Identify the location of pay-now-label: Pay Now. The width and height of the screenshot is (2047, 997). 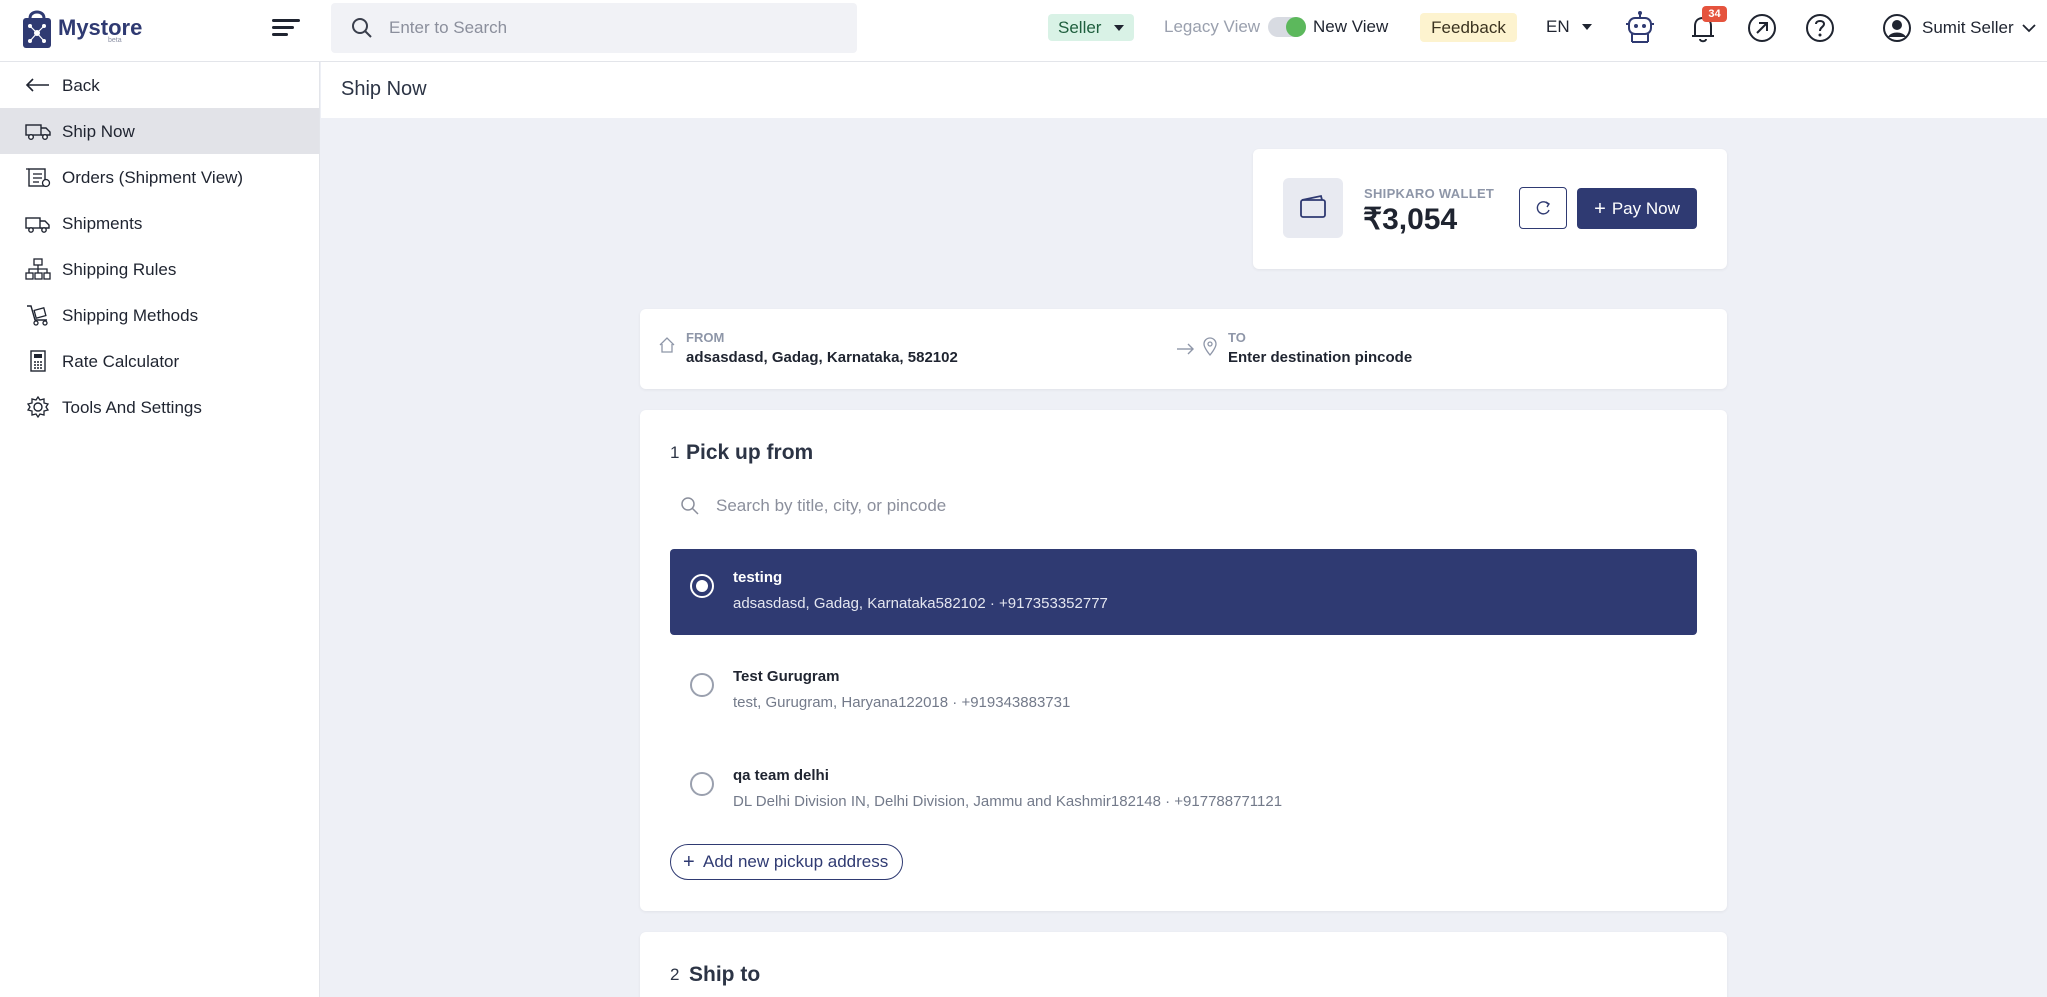
(1645, 208).